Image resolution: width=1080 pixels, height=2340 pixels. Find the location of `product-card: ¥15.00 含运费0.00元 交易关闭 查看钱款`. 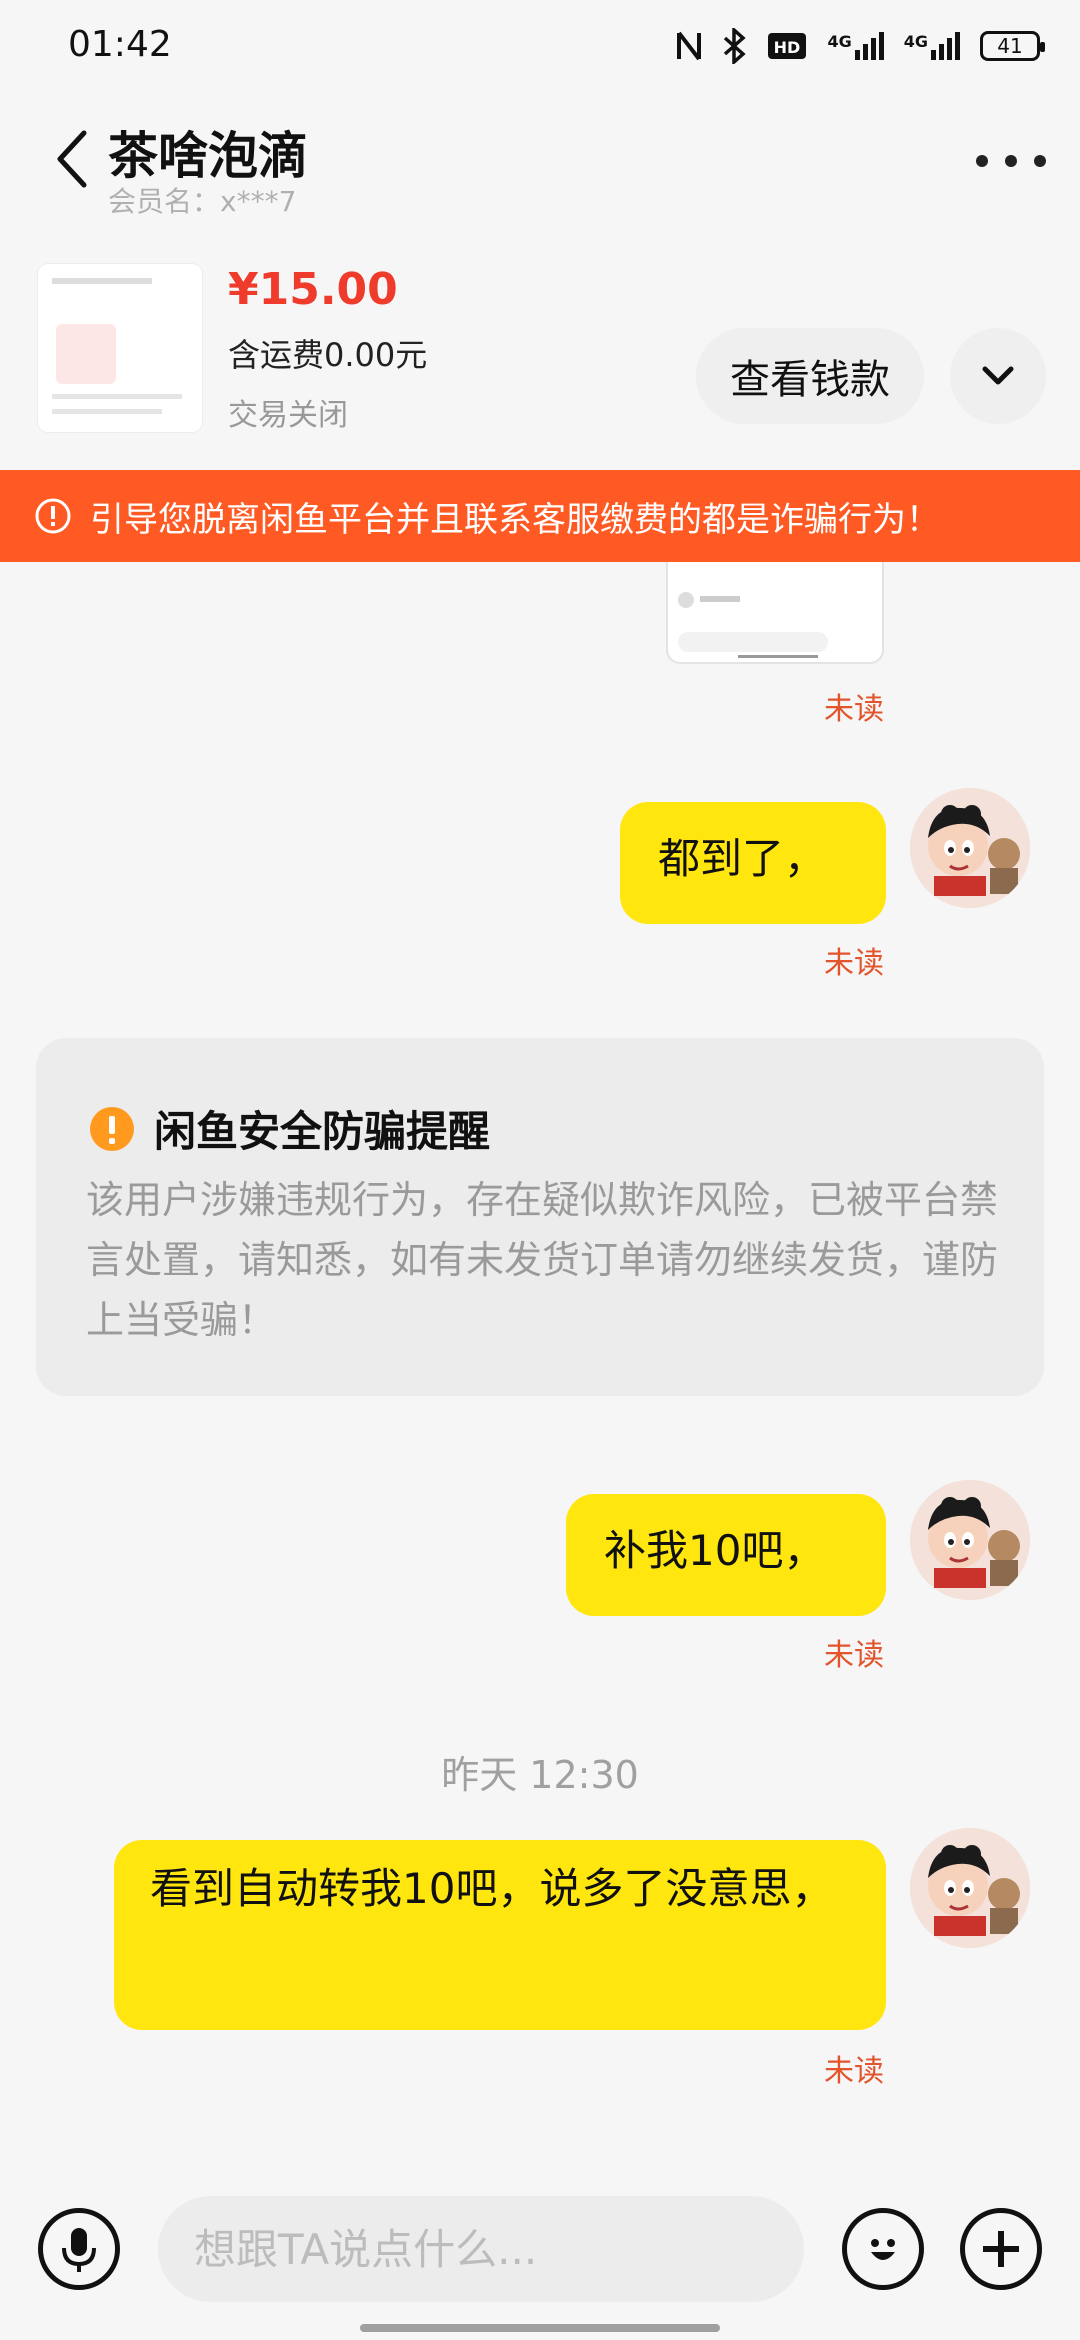

product-card: ¥15.00 含运费0.00元 交易关闭 查看钱款 is located at coordinates (540, 355).